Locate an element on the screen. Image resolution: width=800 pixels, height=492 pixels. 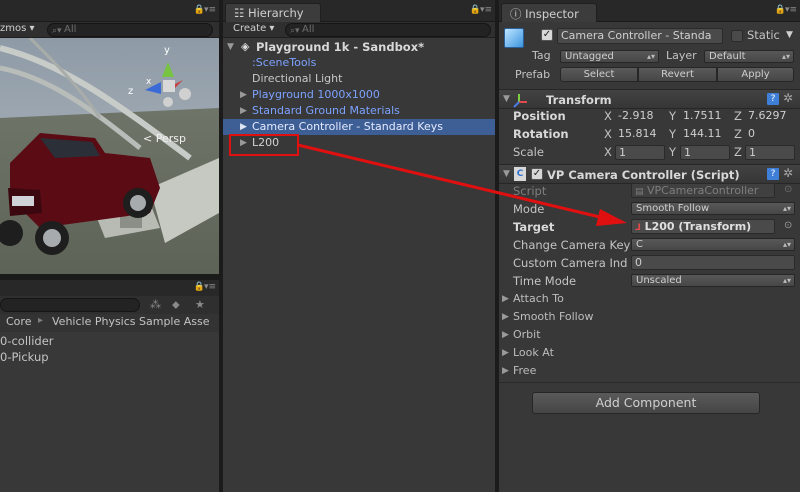
rotation-y-field: 144.11 is located at coordinates (705, 134).